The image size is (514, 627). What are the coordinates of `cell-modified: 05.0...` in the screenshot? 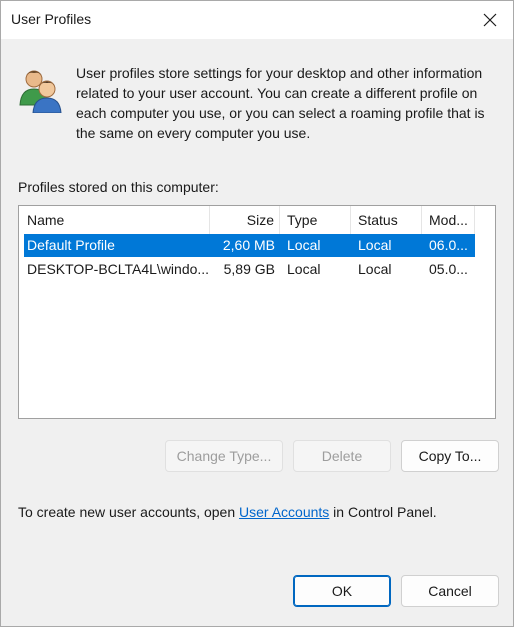 It's located at (448, 269).